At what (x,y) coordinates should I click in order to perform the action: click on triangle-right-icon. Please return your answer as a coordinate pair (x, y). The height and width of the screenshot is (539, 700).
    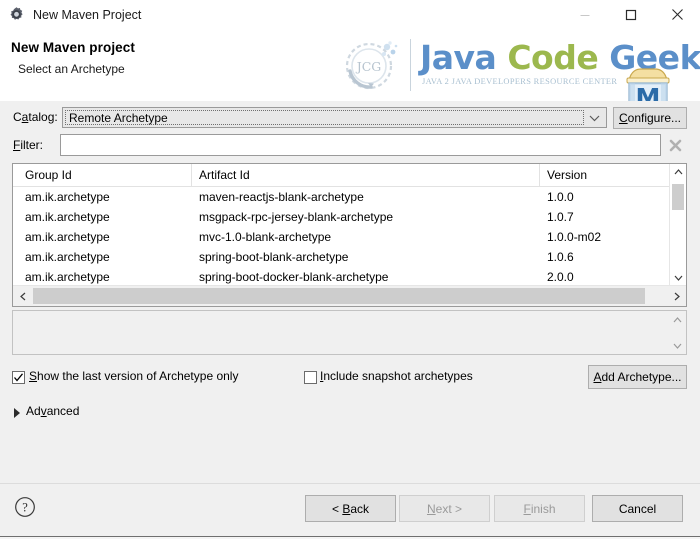
    Looking at the image, I should click on (17, 414).